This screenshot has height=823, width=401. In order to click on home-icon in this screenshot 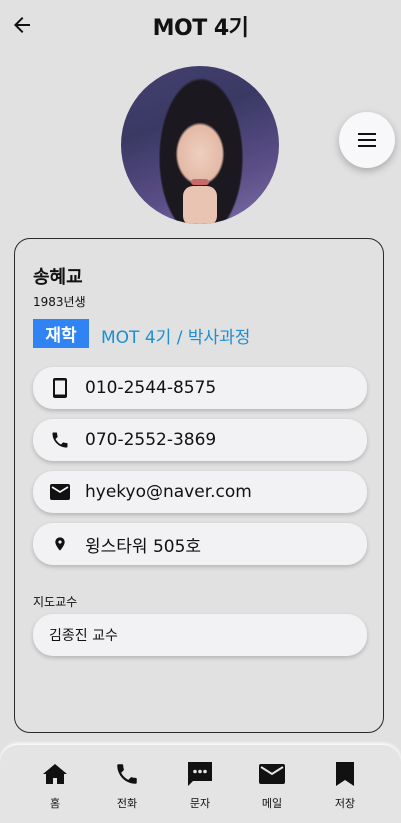, I will do `click(55, 774)`.